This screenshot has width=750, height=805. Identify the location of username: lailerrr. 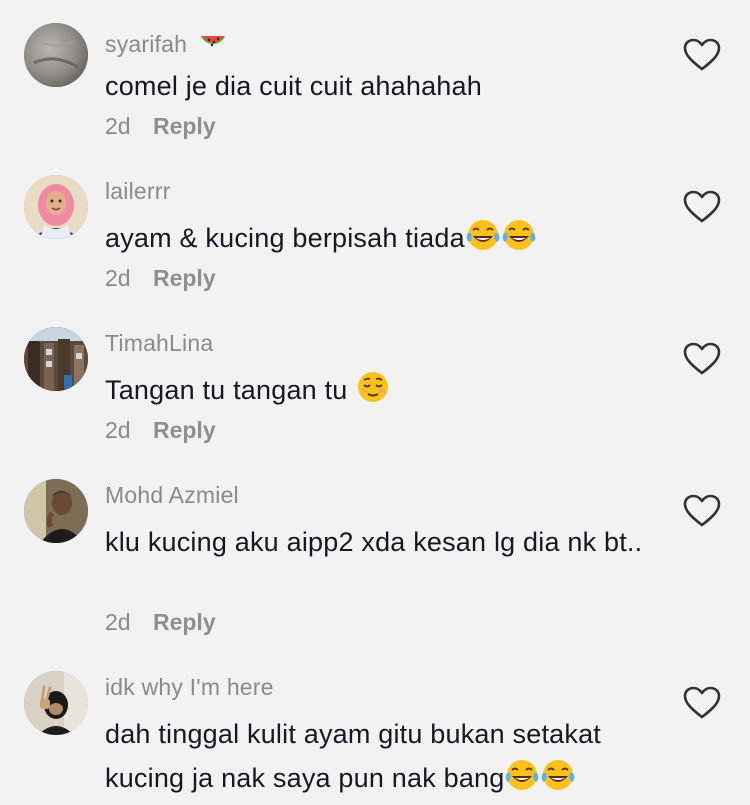
(138, 191).